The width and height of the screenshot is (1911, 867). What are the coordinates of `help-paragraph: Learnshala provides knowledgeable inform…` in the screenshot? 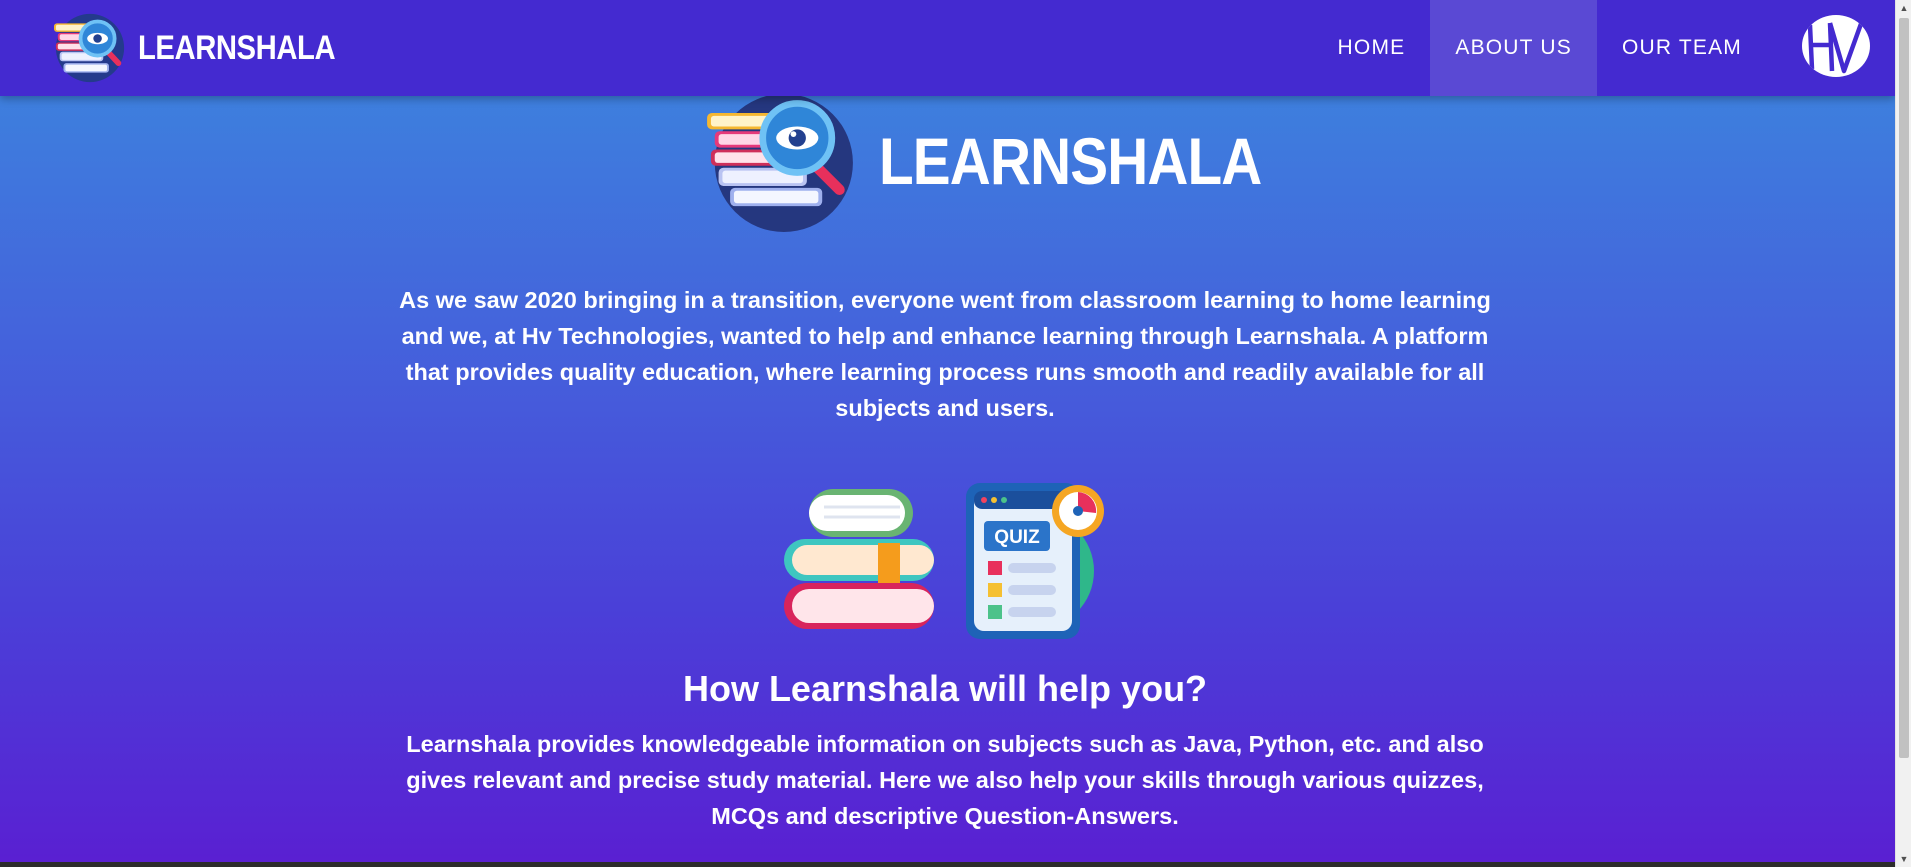 It's located at (945, 780).